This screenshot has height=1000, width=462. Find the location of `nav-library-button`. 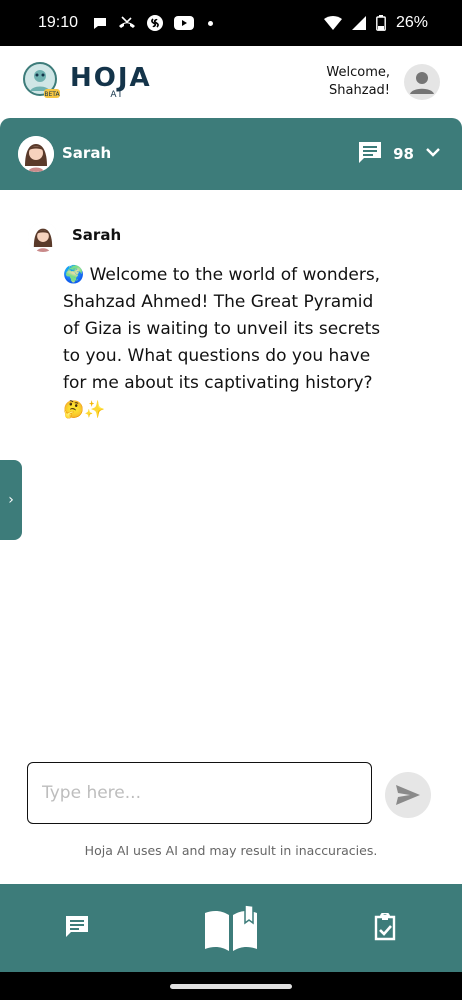

nav-library-button is located at coordinates (231, 928).